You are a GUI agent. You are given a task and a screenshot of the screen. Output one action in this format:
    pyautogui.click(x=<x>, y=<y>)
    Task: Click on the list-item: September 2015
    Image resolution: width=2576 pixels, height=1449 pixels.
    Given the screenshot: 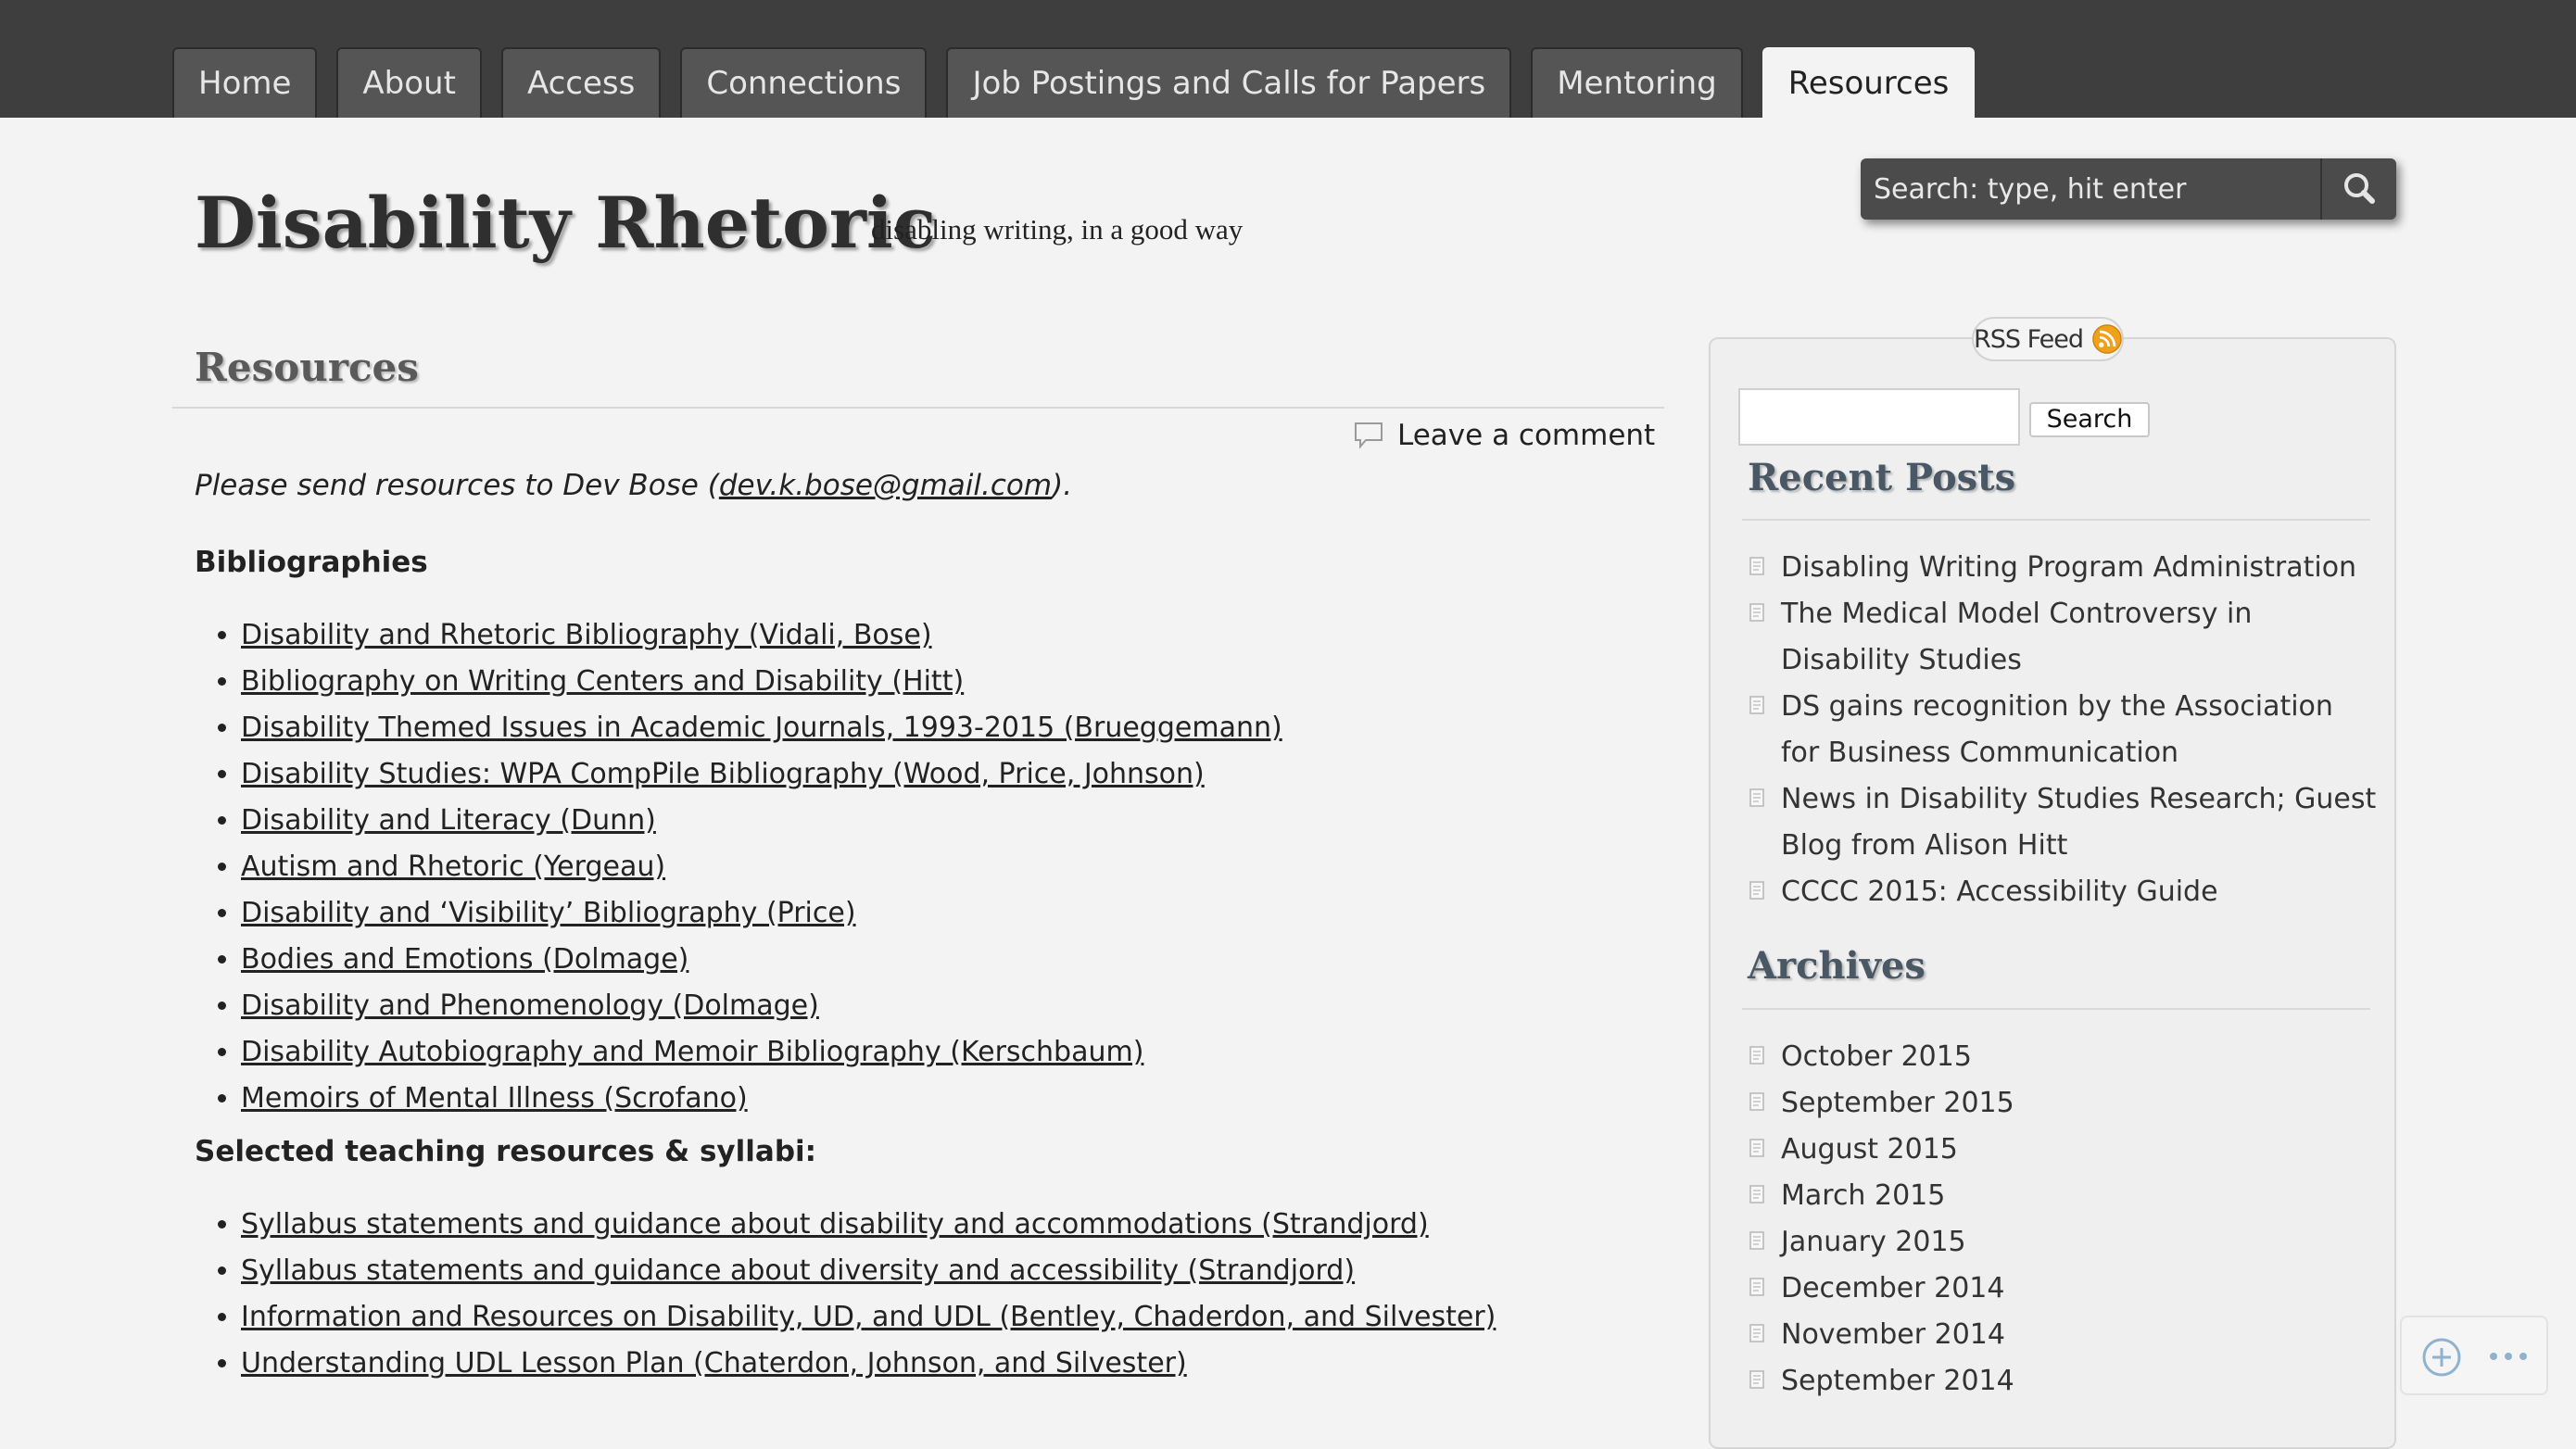 What is the action you would take?
    pyautogui.click(x=2063, y=1103)
    